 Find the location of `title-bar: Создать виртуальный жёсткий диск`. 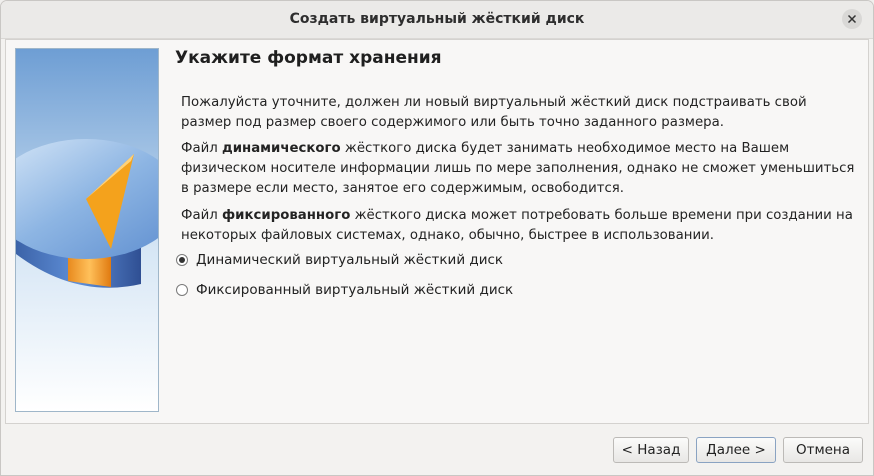

title-bar: Создать виртуальный жёсткий диск is located at coordinates (437, 20).